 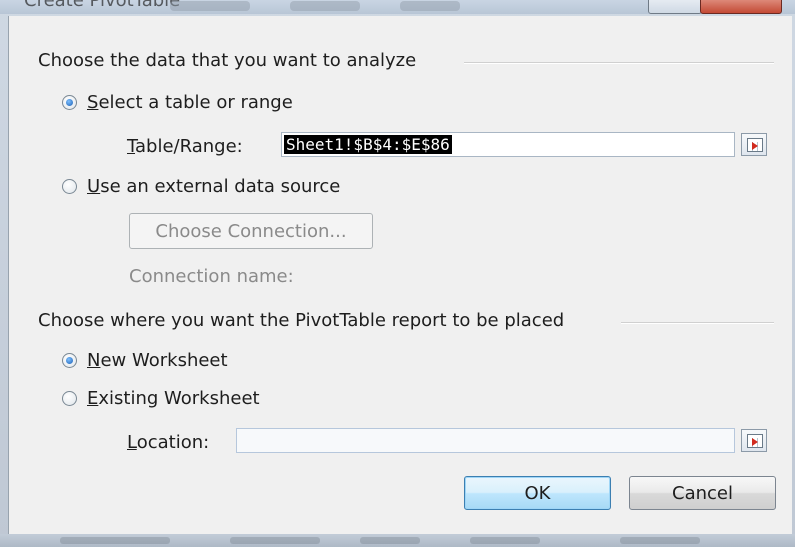 I want to click on select-table-option: Select a table or range, so click(x=177, y=102).